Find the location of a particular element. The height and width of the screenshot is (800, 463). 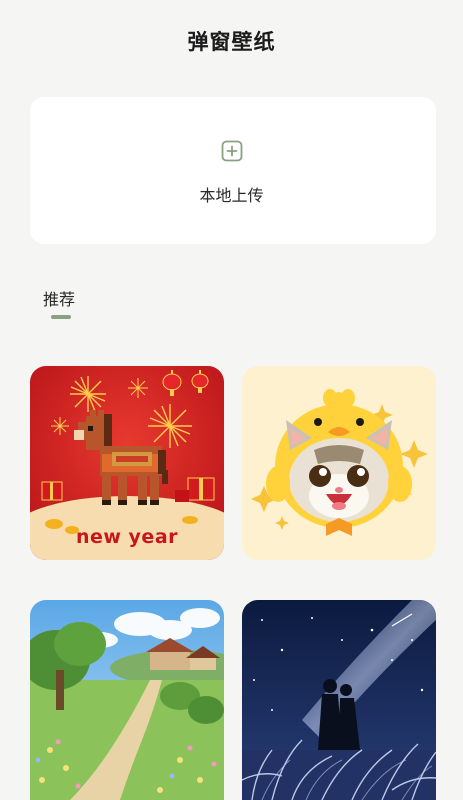

new-year-caption: new year is located at coordinates (127, 537).